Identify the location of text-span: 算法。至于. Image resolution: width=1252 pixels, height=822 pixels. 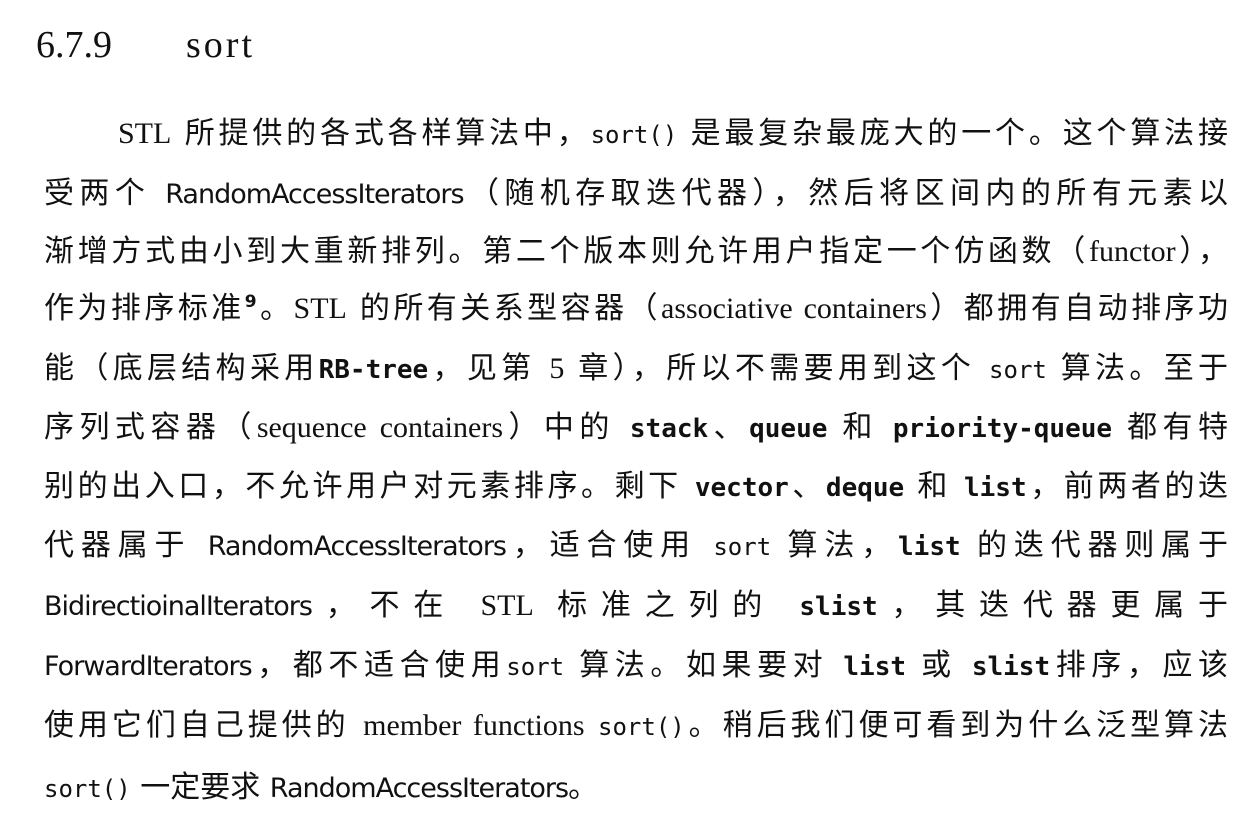
(1144, 368).